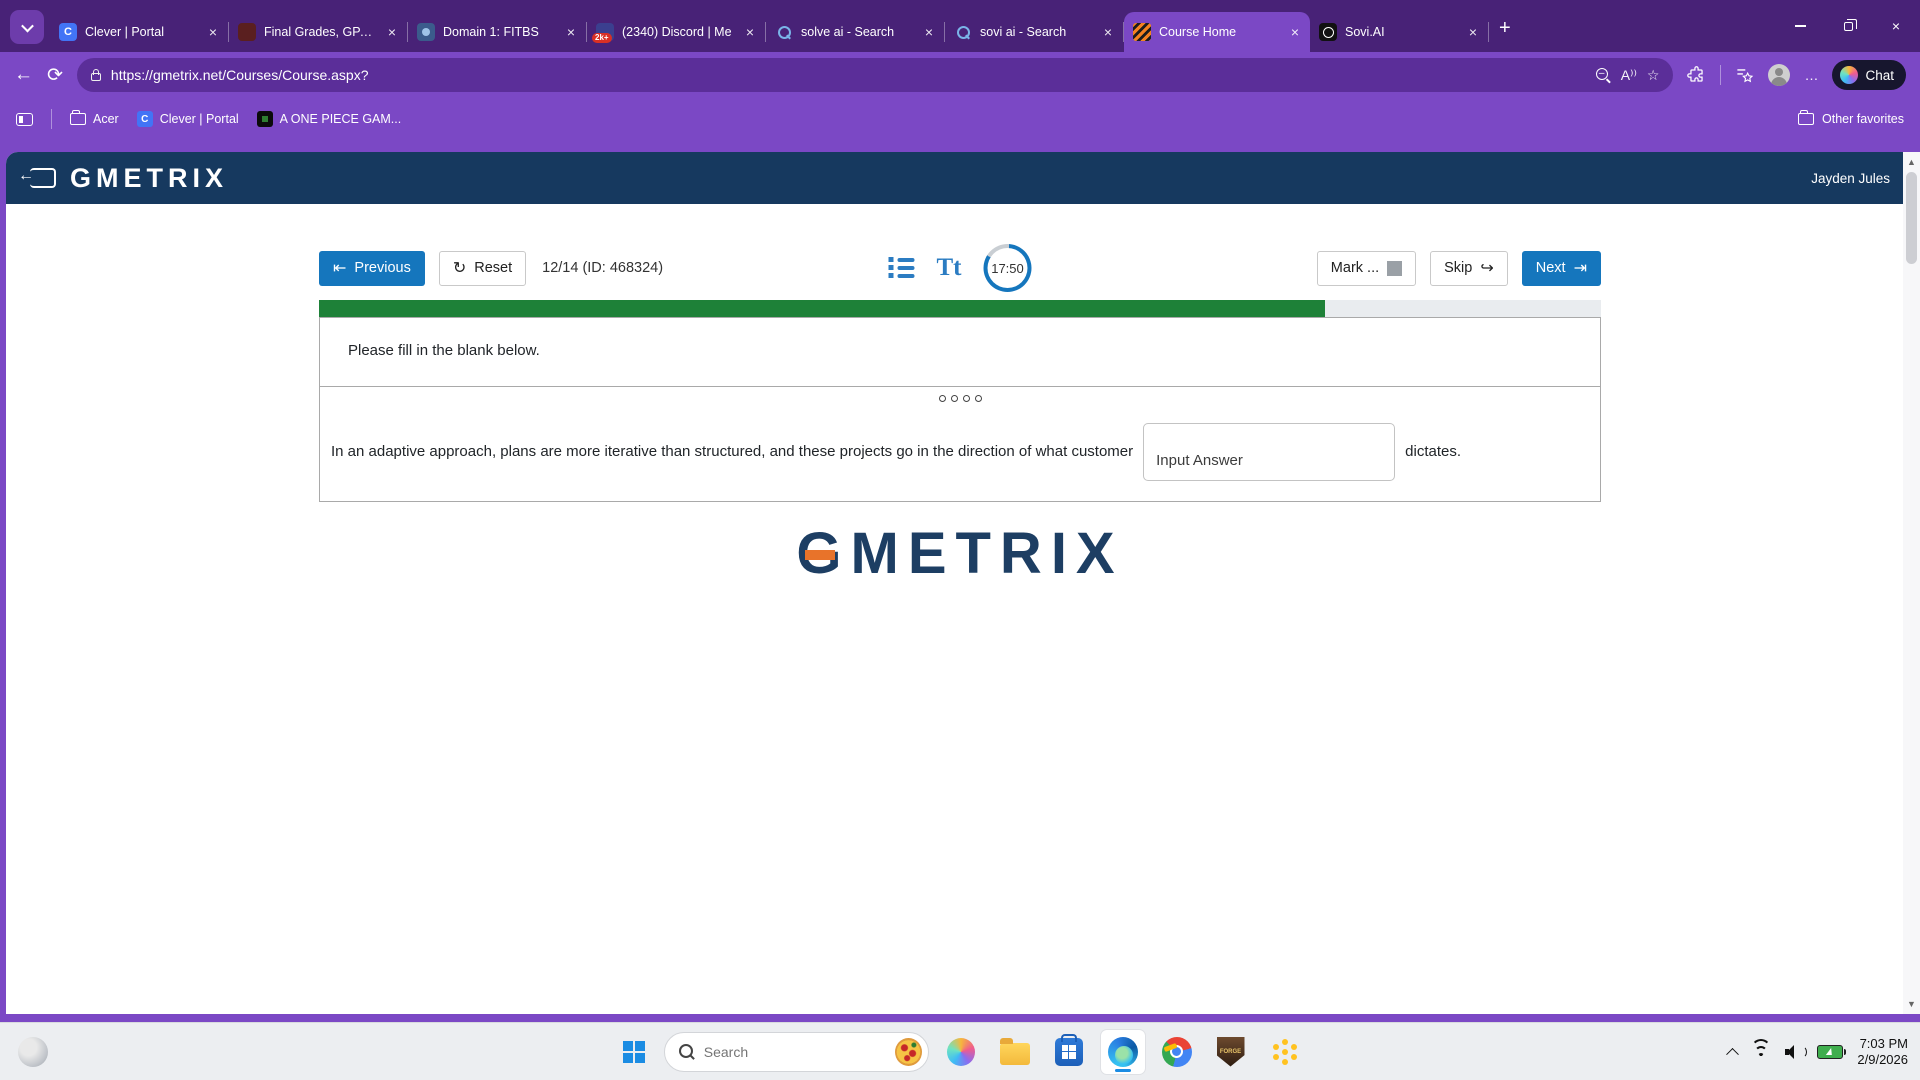  Describe the element at coordinates (1851, 118) in the screenshot. I see `other-favorites-button: Other favorites` at that location.